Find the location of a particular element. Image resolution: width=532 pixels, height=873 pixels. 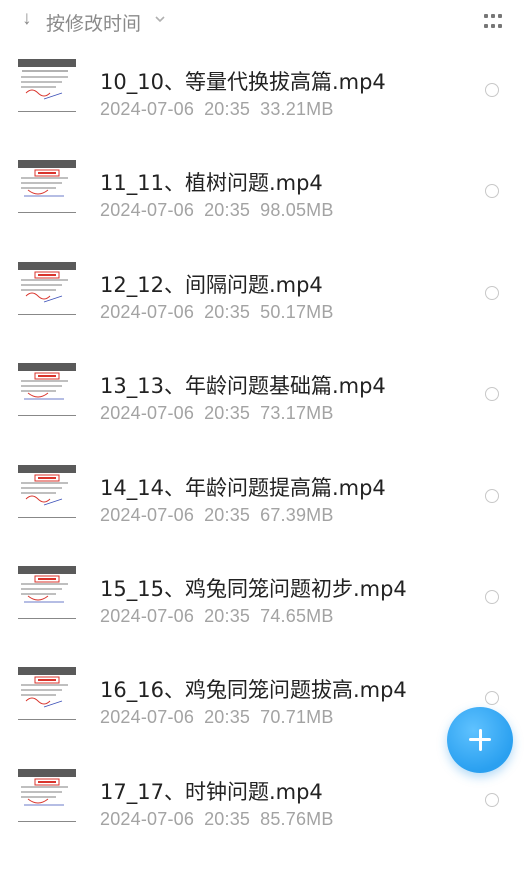

file-meta: 2024-07-06 20:35 73.17MB is located at coordinates (217, 413).